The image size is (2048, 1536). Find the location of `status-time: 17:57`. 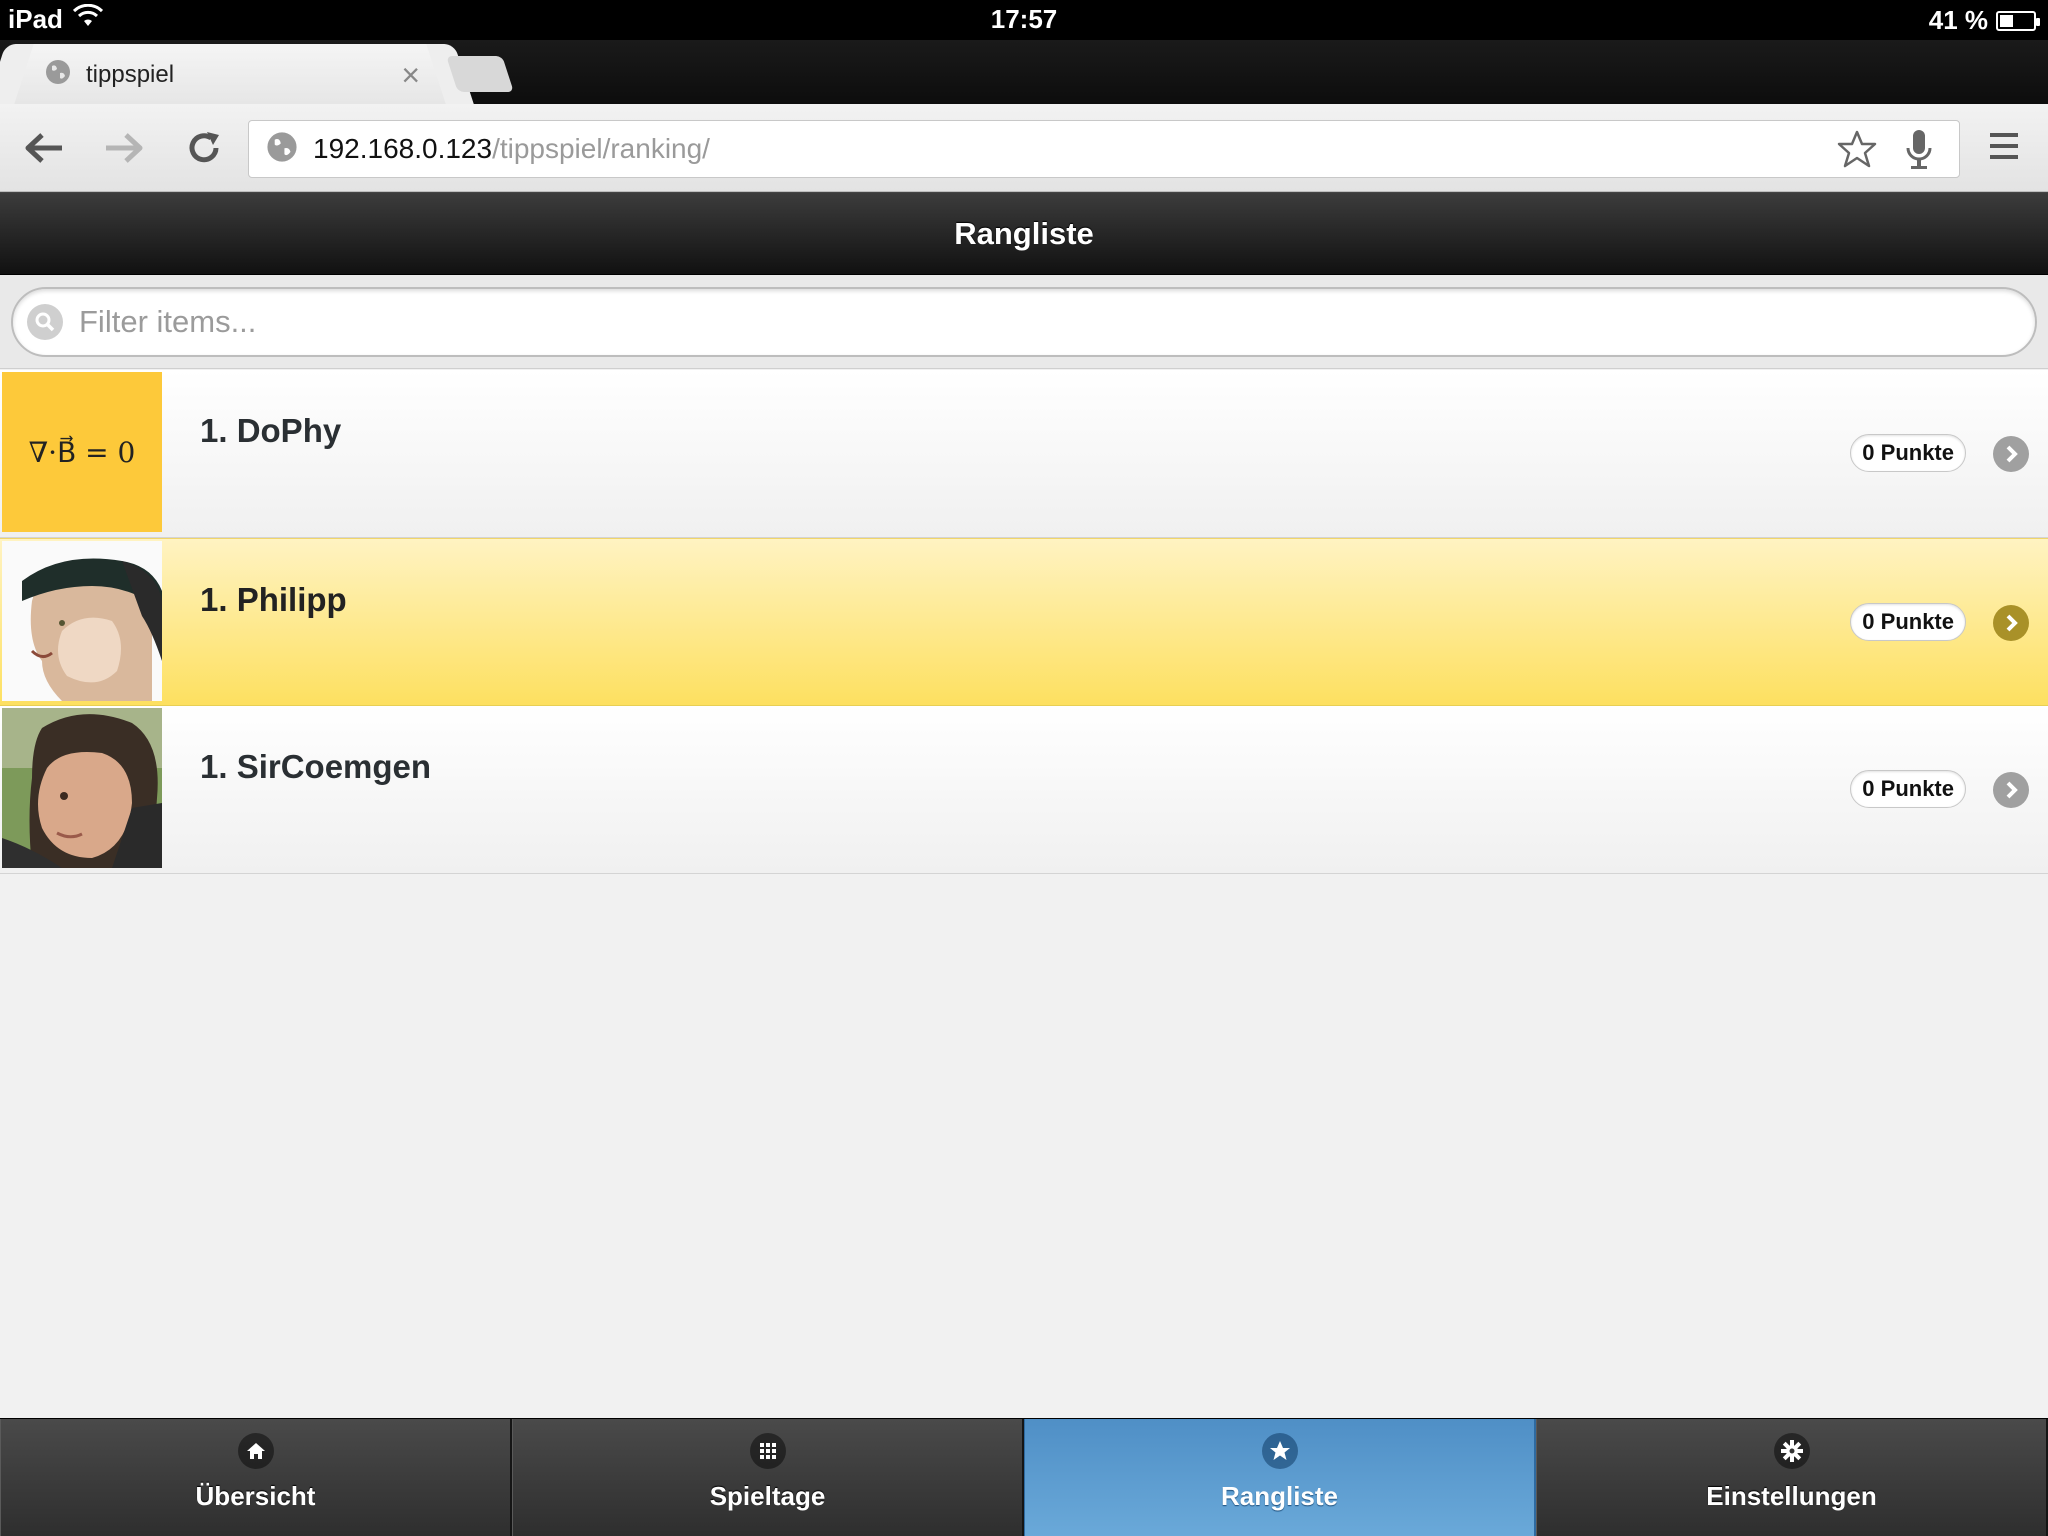

status-time: 17:57 is located at coordinates (1024, 19).